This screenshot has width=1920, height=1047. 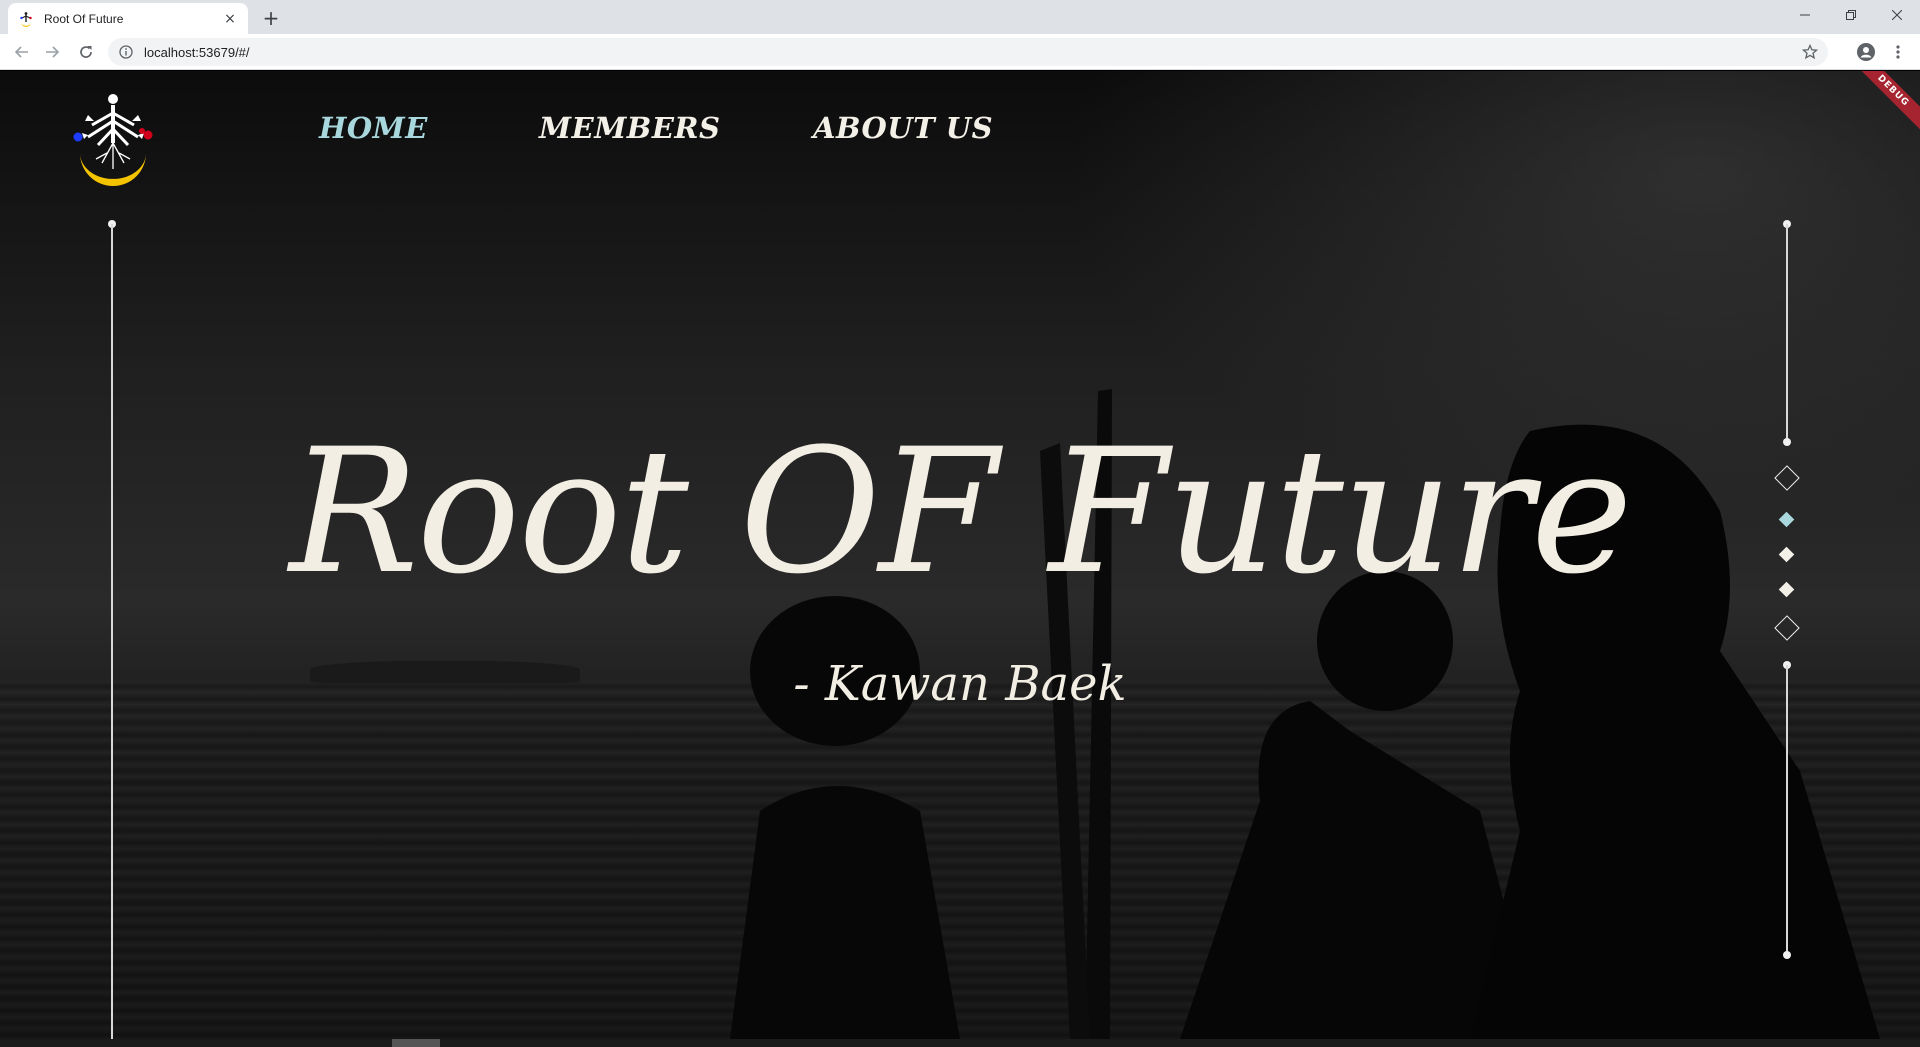 I want to click on tree-logo-icon, so click(x=113, y=142).